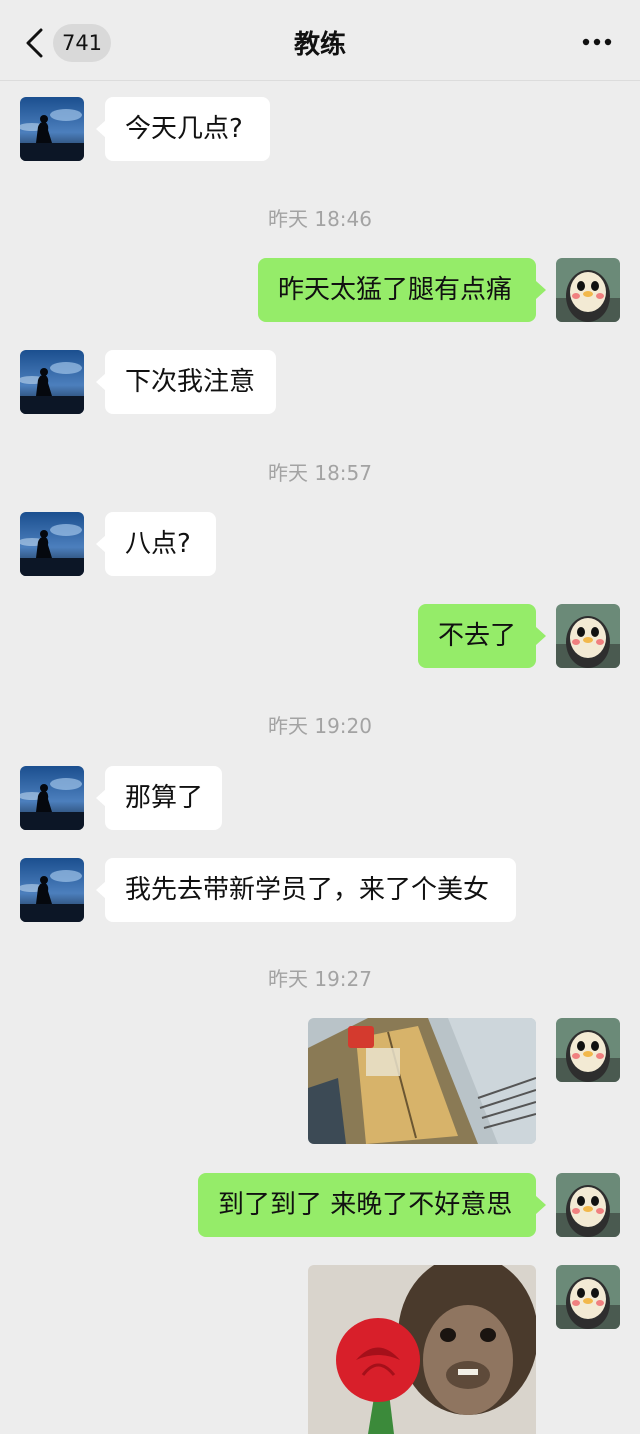 The image size is (640, 1434). Describe the element at coordinates (367, 1205) in the screenshot. I see `outgoing-message: 到了到了 来晚了不好意思` at that location.